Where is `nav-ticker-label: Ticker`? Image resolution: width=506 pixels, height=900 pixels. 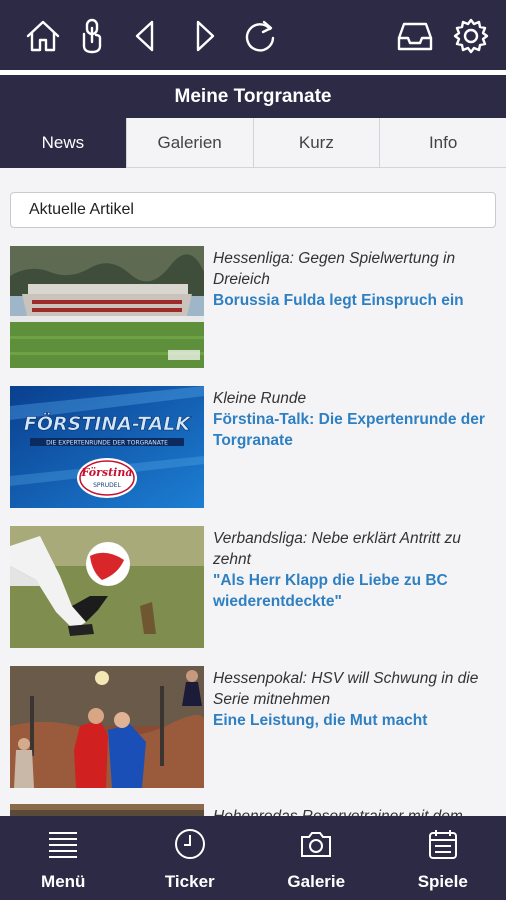 nav-ticker-label: Ticker is located at coordinates (189, 881).